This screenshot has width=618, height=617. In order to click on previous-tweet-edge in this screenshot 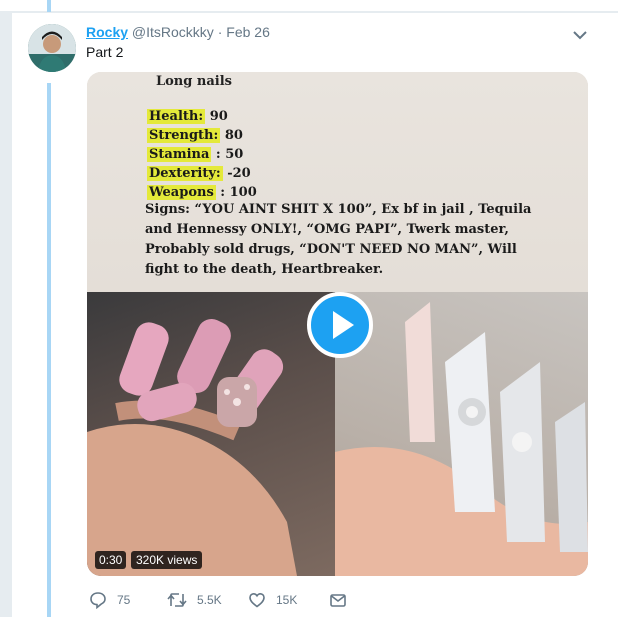, I will do `click(309, 6)`.